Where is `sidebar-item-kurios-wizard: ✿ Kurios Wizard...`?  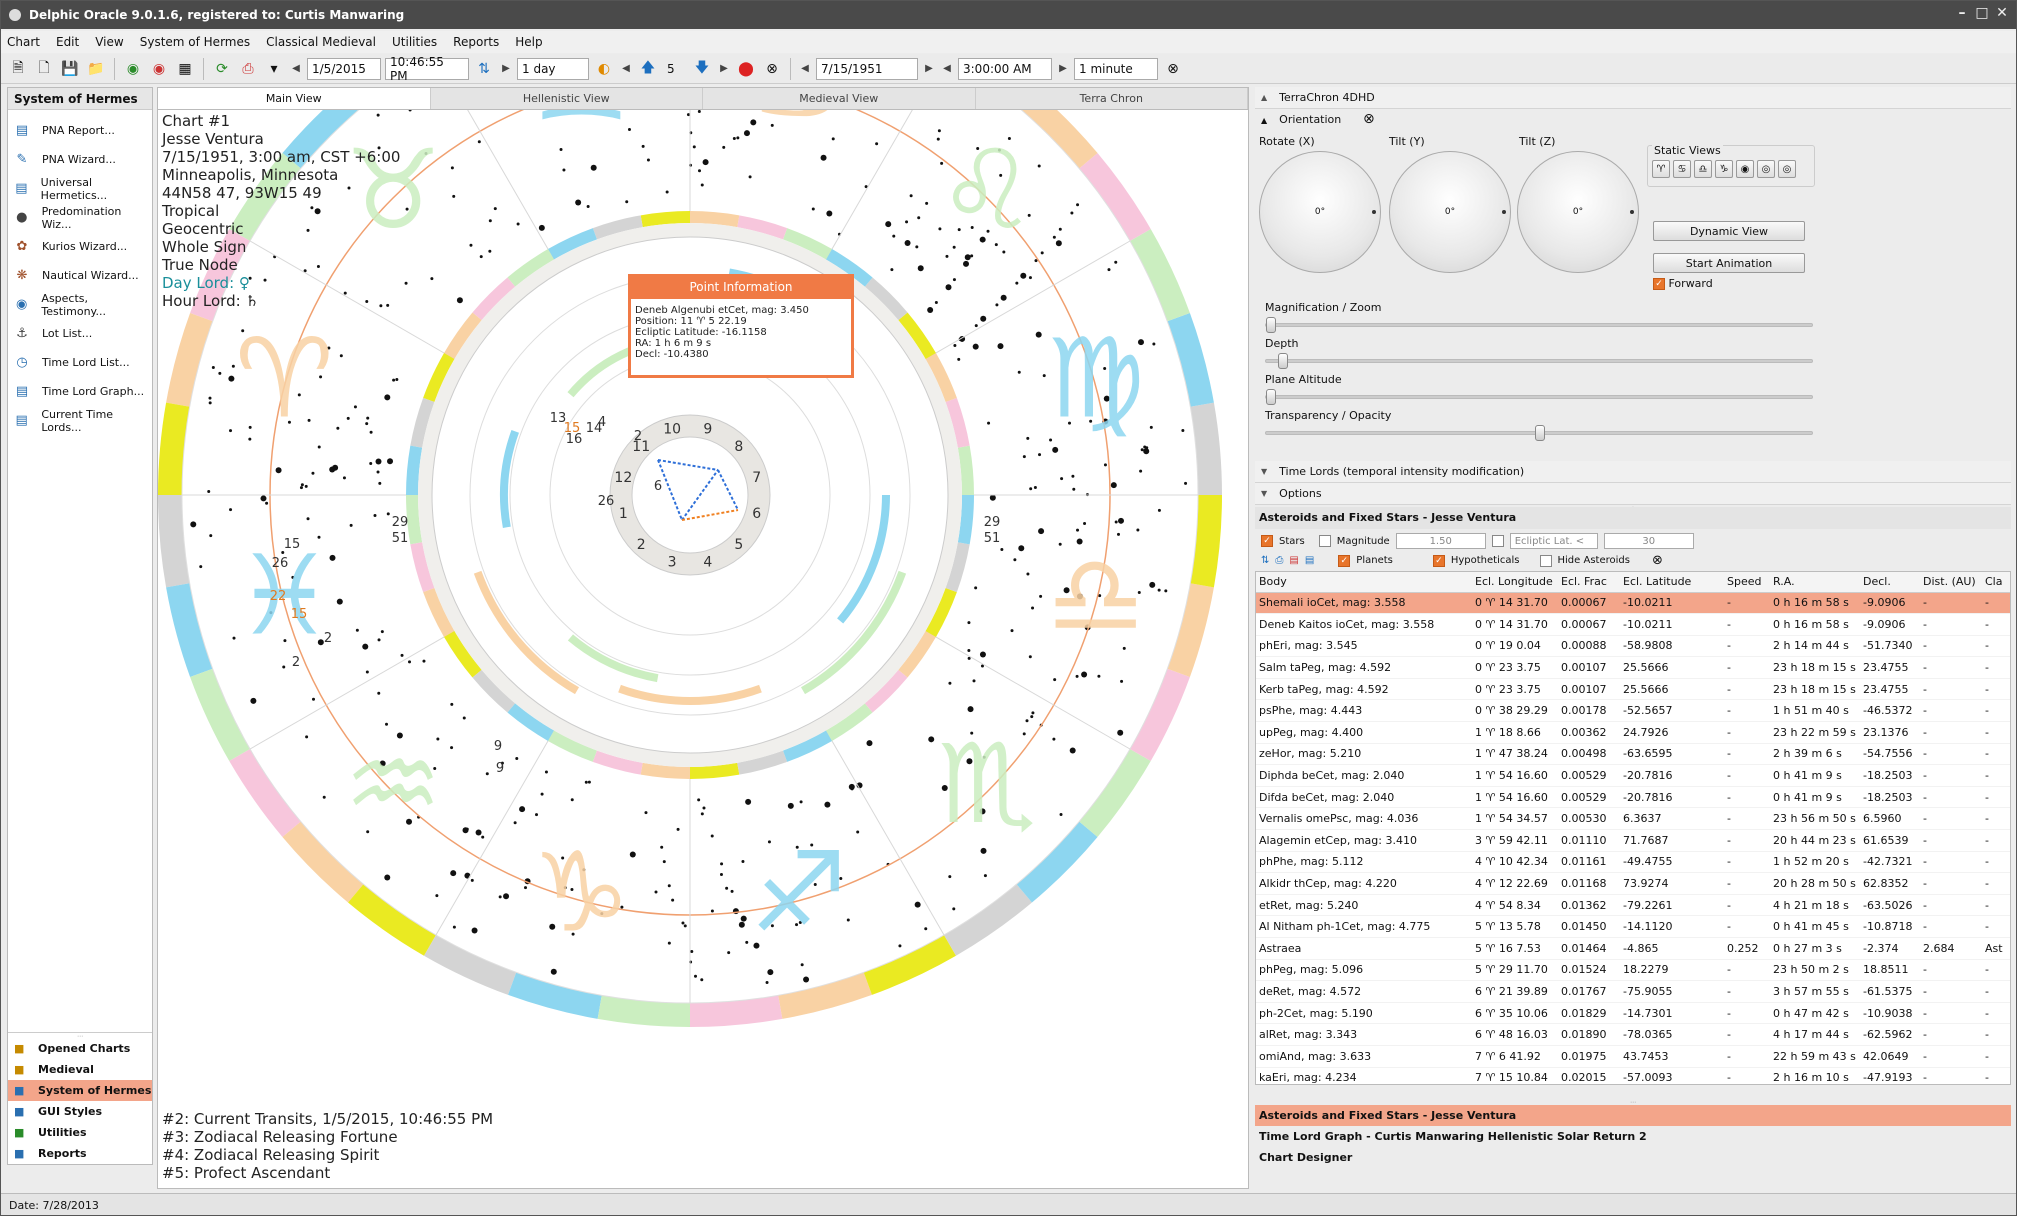
sidebar-item-kurios-wizard: ✿ Kurios Wizard... is located at coordinates (80, 246).